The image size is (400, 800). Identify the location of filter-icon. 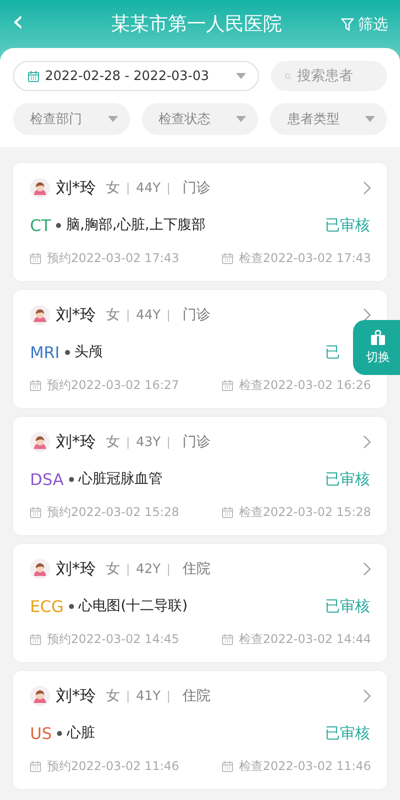
(347, 24).